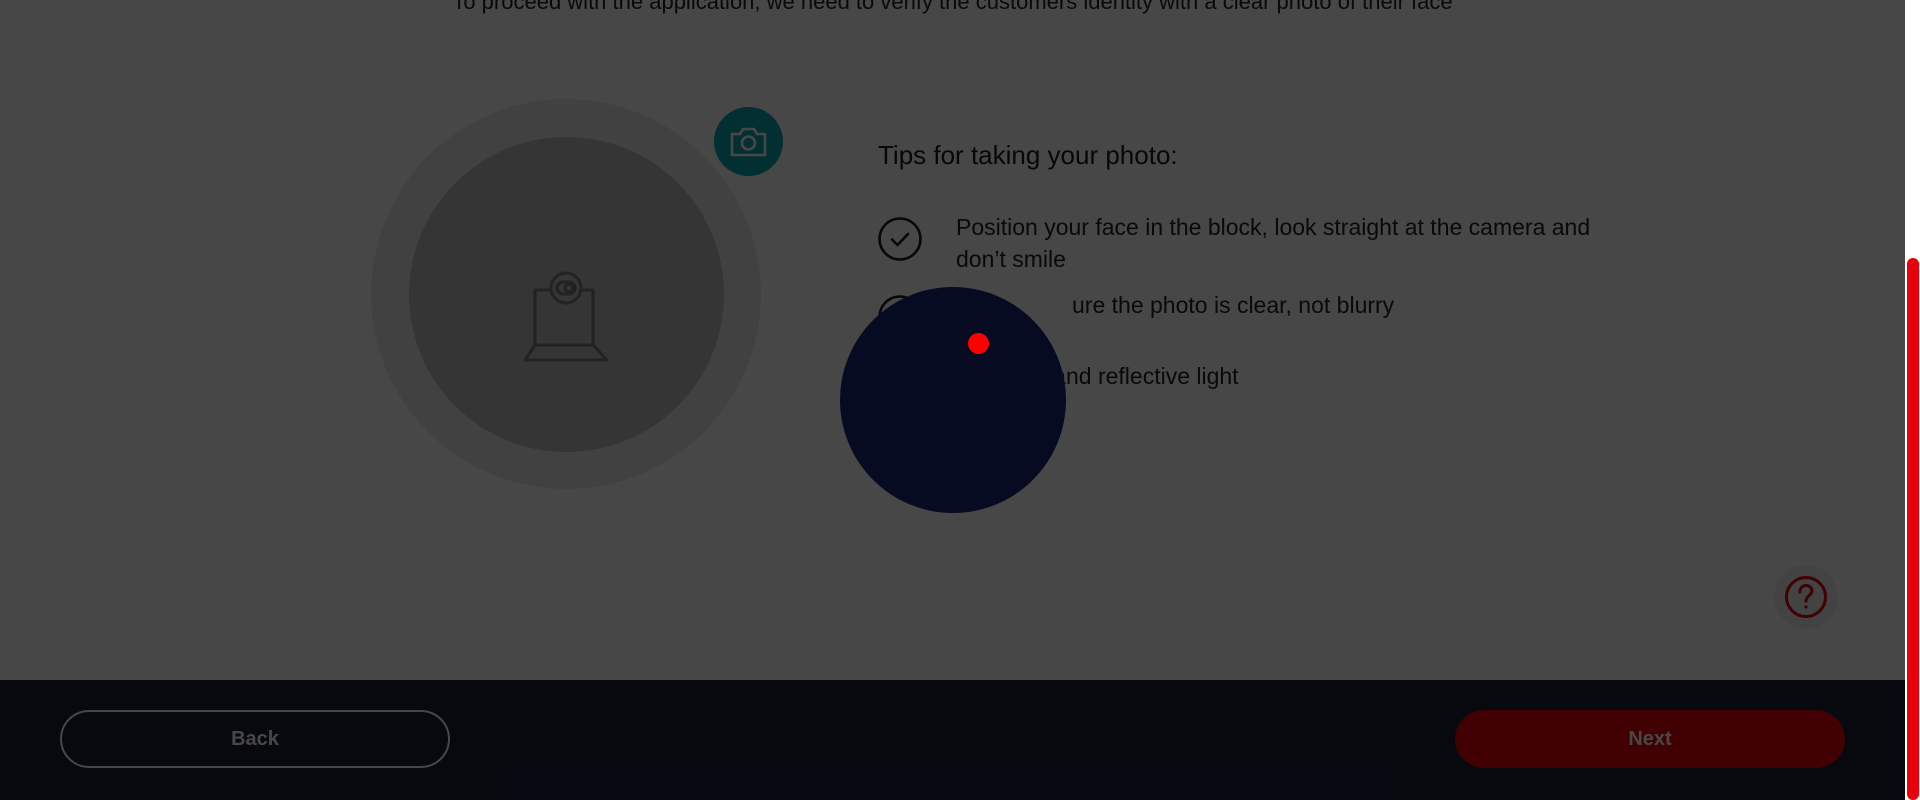 This screenshot has height=800, width=1920. I want to click on help-button, so click(1806, 597).